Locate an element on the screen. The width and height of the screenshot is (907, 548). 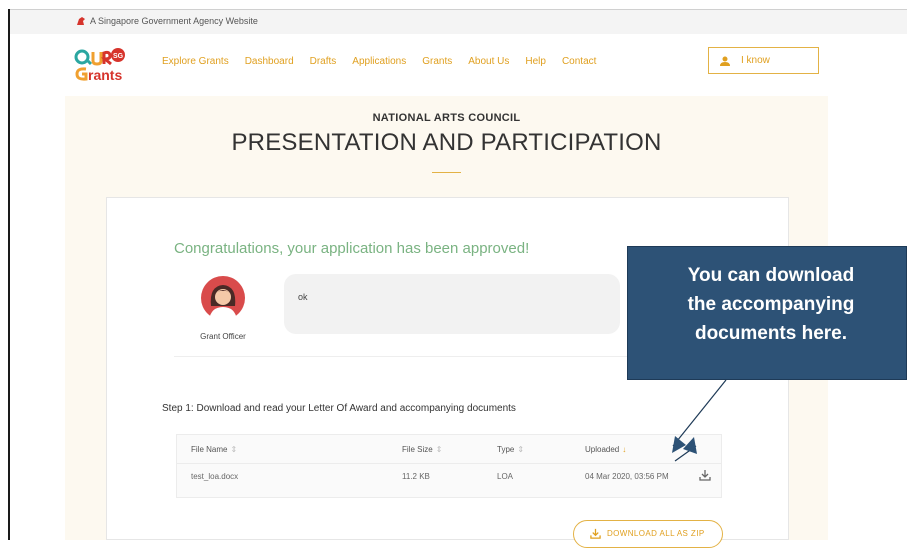
nav-applications: Applications is located at coordinates (379, 61).